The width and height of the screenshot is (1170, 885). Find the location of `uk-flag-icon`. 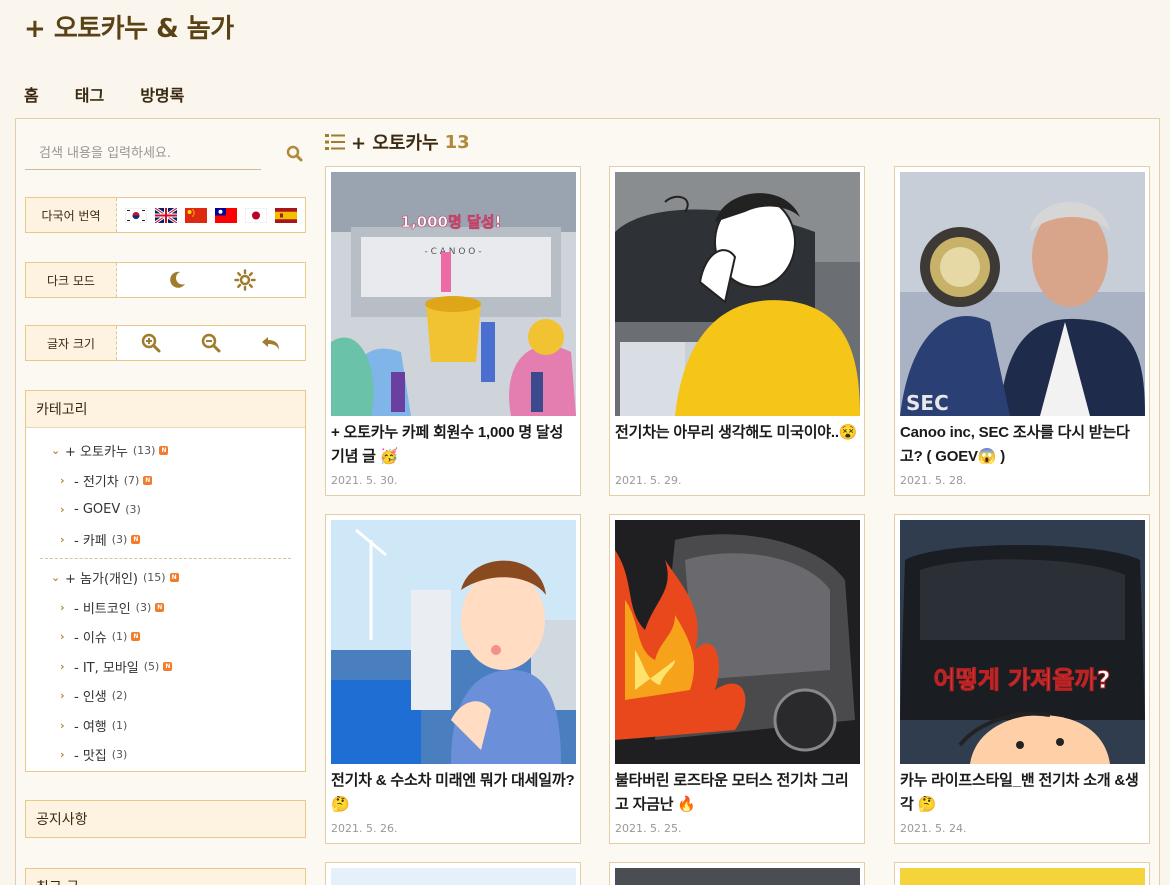

uk-flag-icon is located at coordinates (166, 215).